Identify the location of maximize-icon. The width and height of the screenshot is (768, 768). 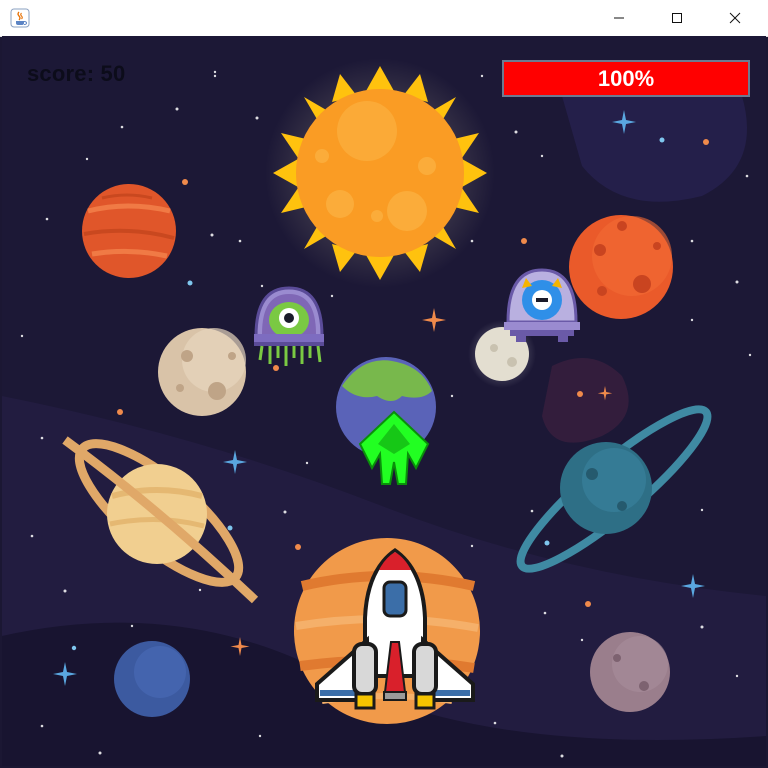
(677, 18).